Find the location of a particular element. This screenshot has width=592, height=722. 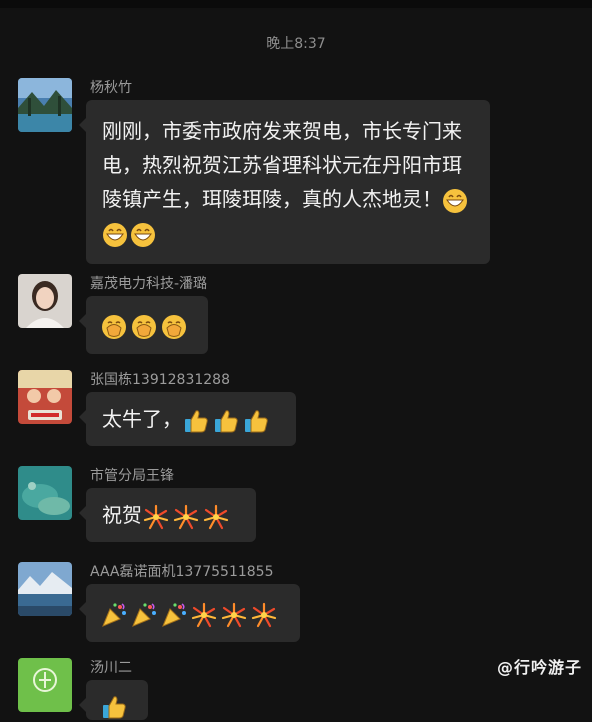

sender-name: AAA磊诺面机13775511855 is located at coordinates (182, 572).